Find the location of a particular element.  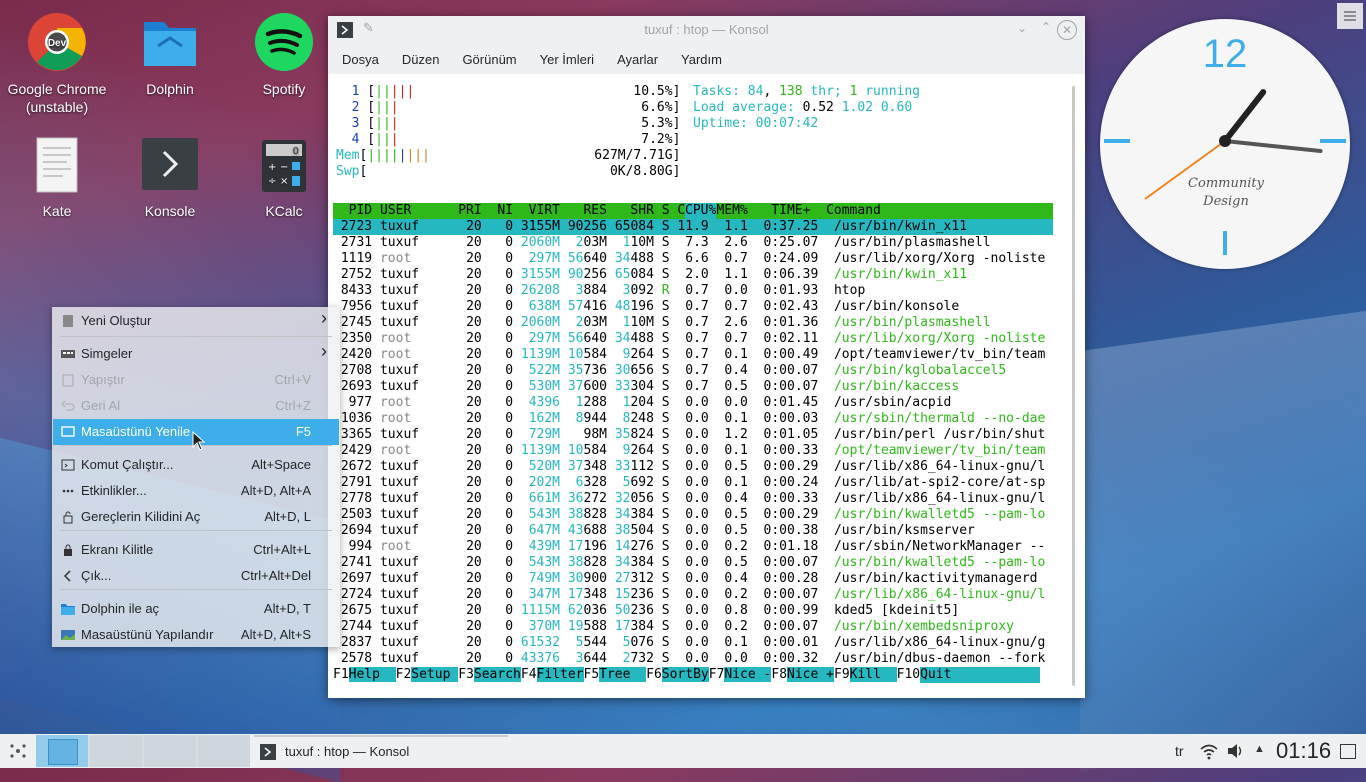

menu-ayarlar: Ayarlar is located at coordinates (637, 59).